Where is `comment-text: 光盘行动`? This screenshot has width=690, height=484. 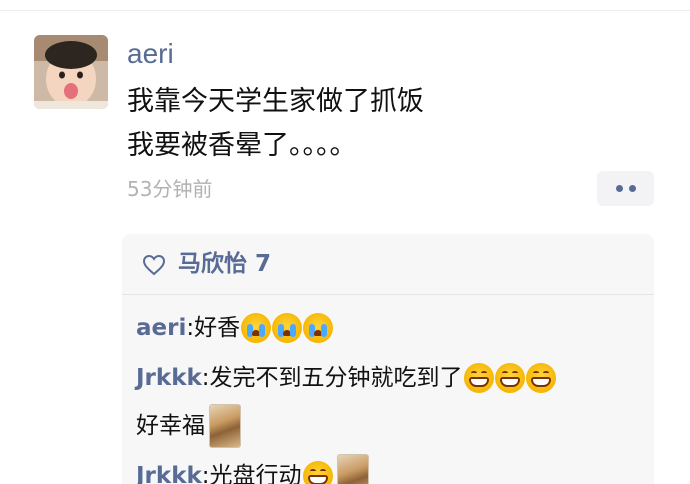 comment-text: 光盘行动 is located at coordinates (255, 473).